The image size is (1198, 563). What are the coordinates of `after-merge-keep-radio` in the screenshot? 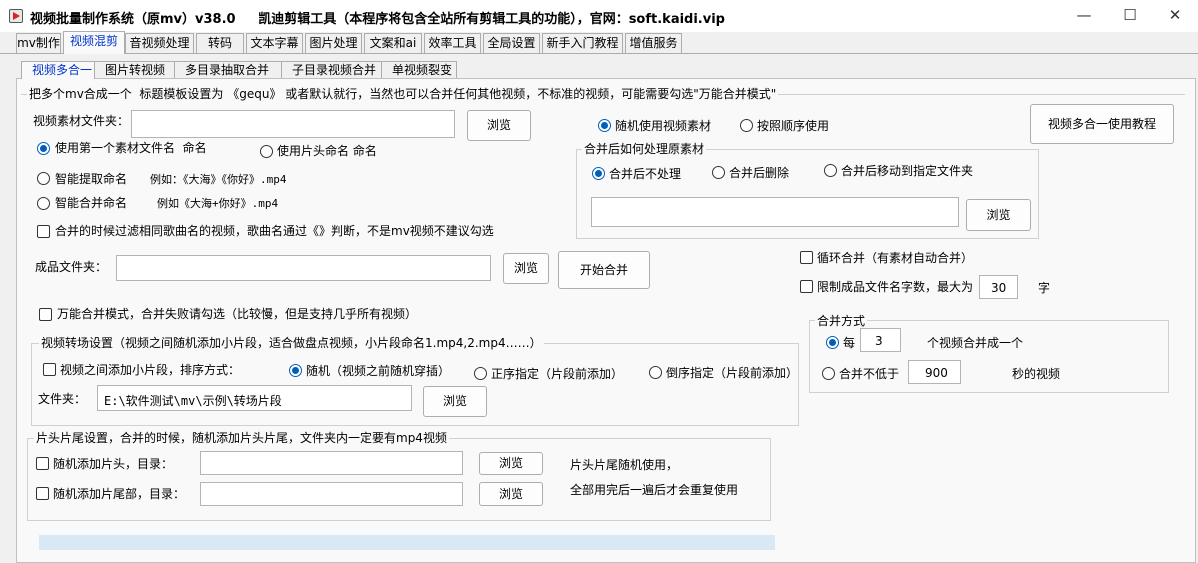 It's located at (598, 173).